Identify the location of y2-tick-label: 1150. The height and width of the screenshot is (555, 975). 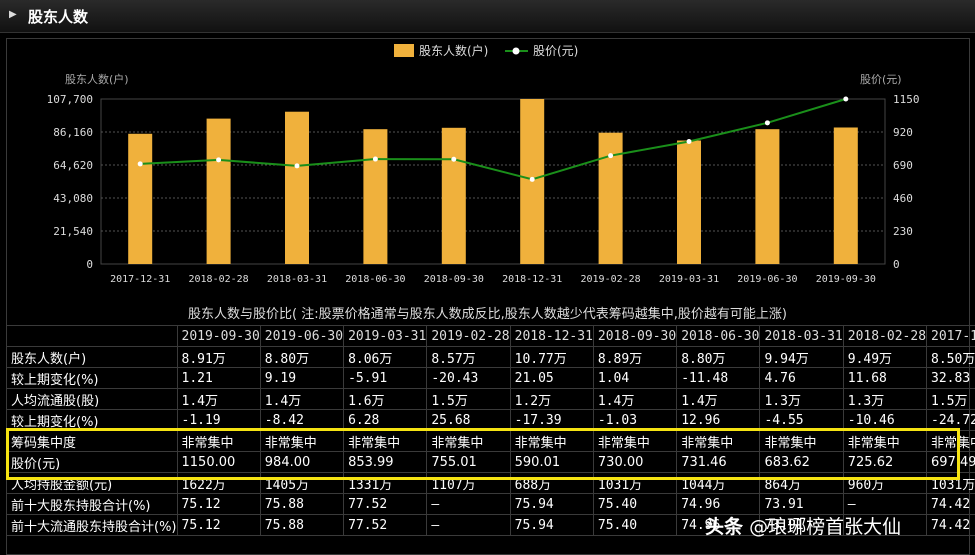
(906, 99).